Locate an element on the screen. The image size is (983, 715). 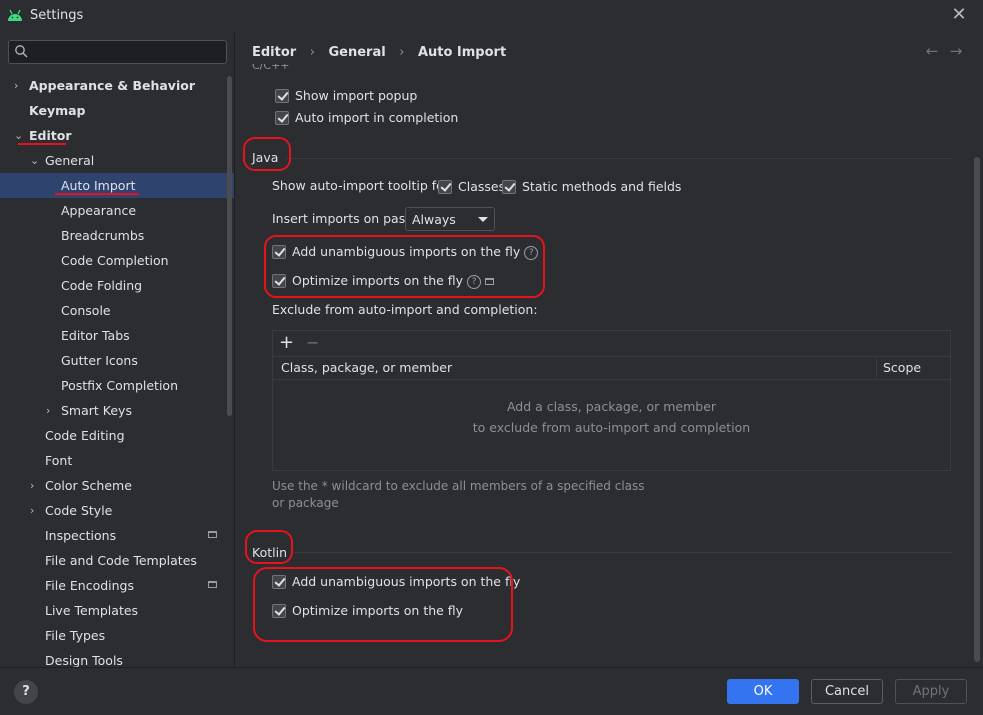
sidebar-item-label: Keymap is located at coordinates (57, 110).